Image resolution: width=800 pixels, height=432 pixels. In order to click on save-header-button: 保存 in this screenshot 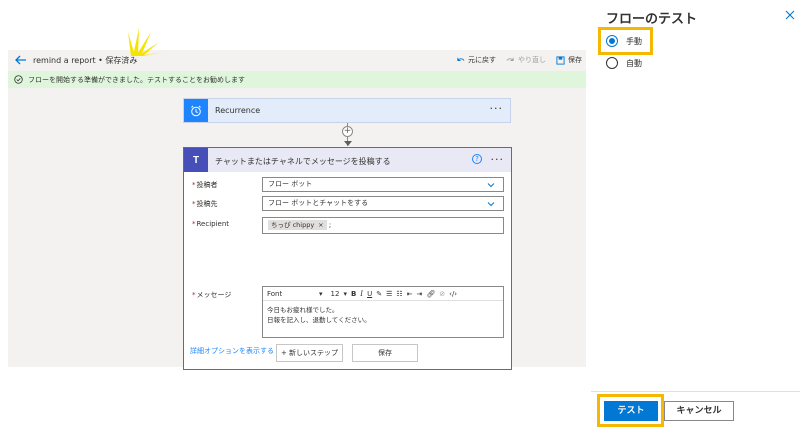, I will do `click(569, 60)`.